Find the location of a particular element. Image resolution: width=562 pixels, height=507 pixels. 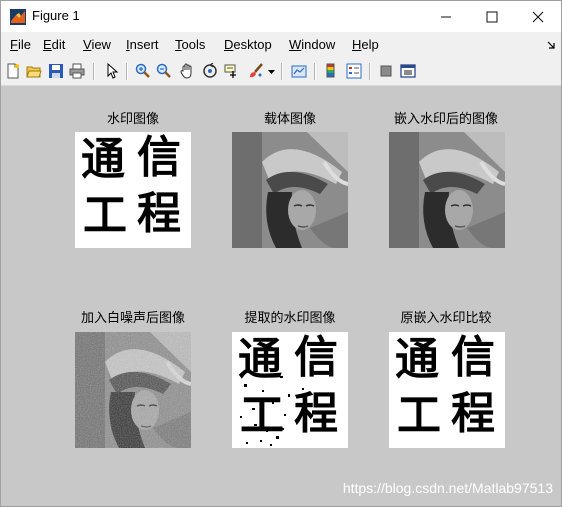

edit-plot-button is located at coordinates (112, 71).